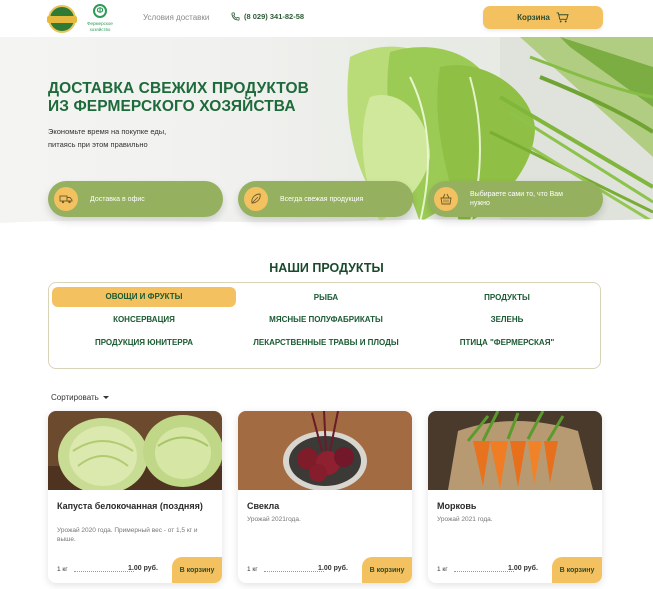  Describe the element at coordinates (322, 199) in the screenshot. I see `feature-label: Всегда свежая продукция` at that location.